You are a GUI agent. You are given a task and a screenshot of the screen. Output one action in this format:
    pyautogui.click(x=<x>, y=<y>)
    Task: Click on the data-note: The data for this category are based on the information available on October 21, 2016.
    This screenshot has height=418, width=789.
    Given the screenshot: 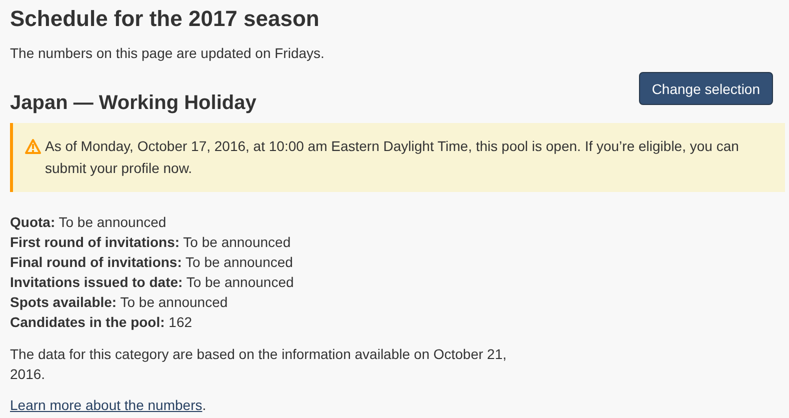 What is the action you would take?
    pyautogui.click(x=259, y=364)
    